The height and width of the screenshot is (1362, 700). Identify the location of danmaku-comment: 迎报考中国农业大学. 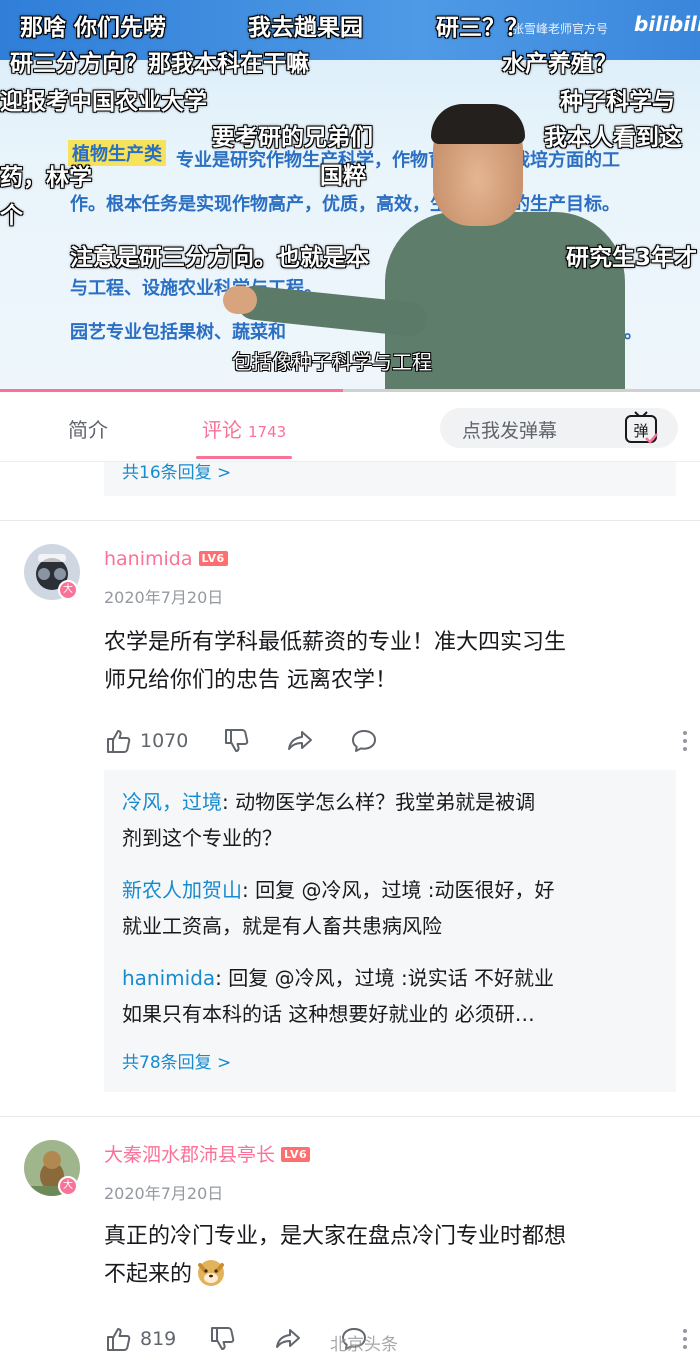
(103, 102).